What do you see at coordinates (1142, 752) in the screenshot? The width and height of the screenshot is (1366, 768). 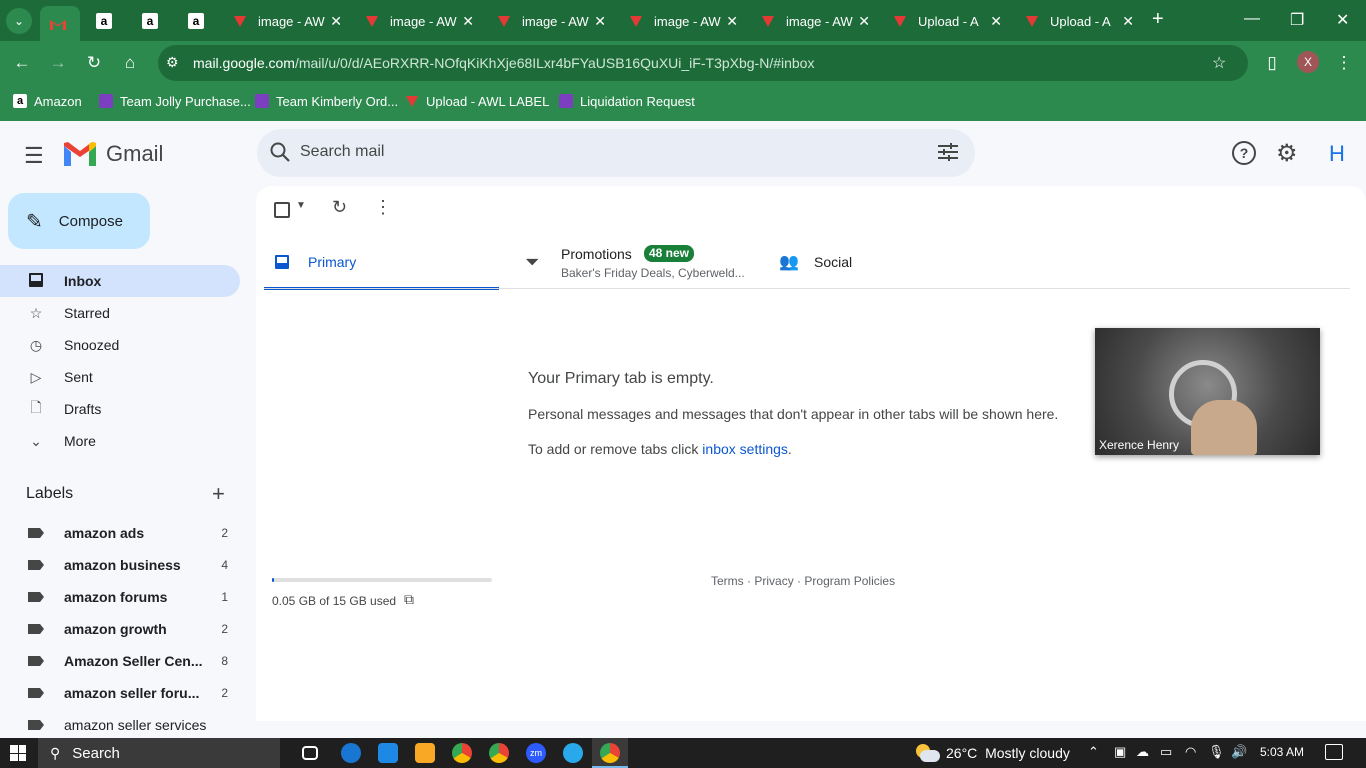 I see `onedrive-cloud-icon: ☁` at bounding box center [1142, 752].